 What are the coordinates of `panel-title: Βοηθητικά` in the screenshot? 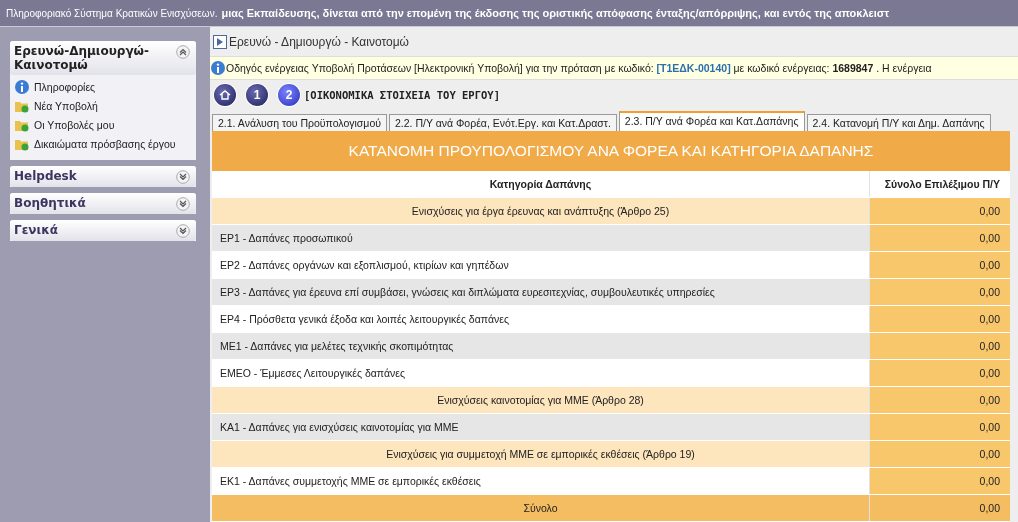 It's located at (50, 203).